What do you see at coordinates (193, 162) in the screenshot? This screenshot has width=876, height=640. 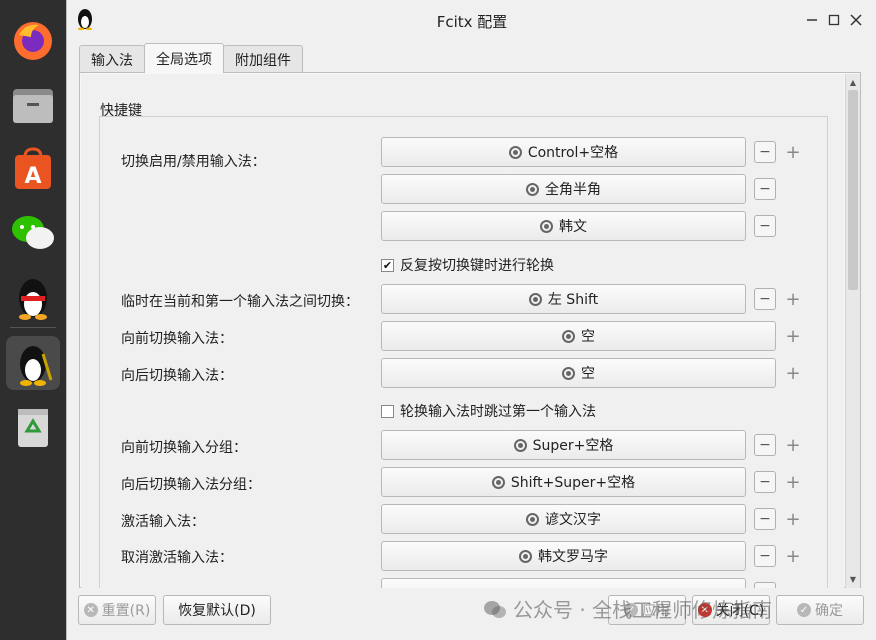 I see `toggle-im-label: 切换启用/禁用输入法：` at bounding box center [193, 162].